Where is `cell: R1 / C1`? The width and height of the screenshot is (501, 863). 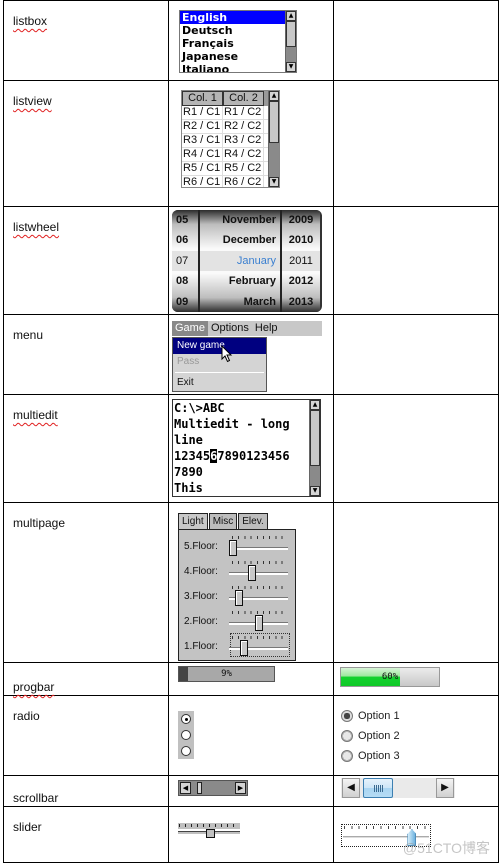 cell: R1 / C1 is located at coordinates (202, 112).